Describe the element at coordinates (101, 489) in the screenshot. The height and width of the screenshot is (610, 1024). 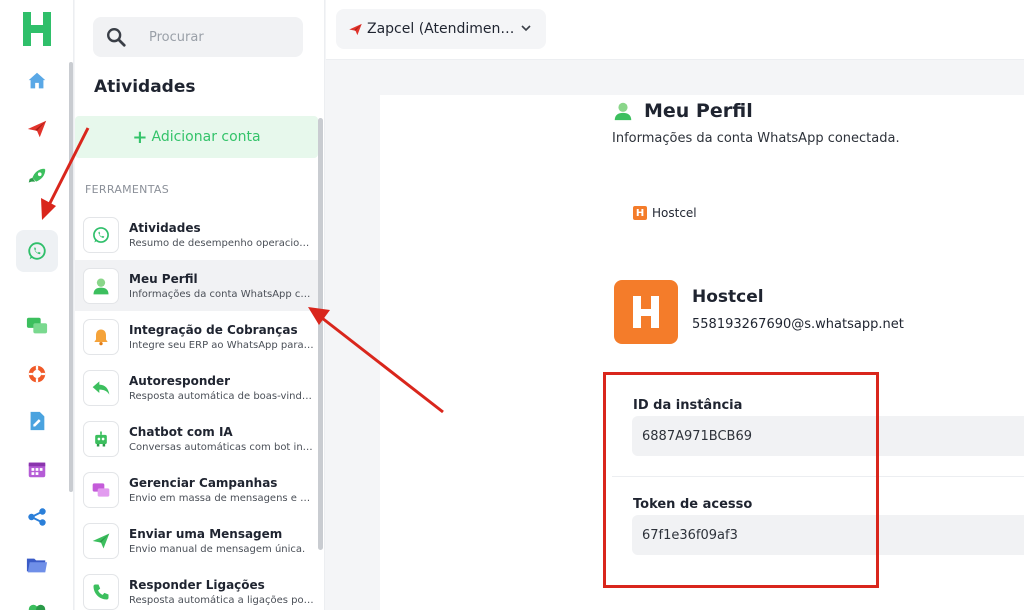
I see `campaign-icon` at that location.